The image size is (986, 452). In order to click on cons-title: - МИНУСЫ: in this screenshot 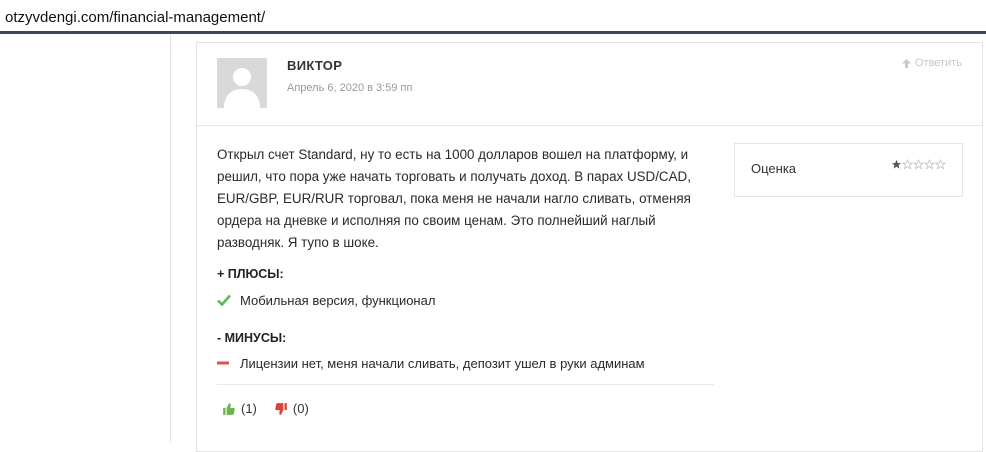, I will do `click(252, 338)`.